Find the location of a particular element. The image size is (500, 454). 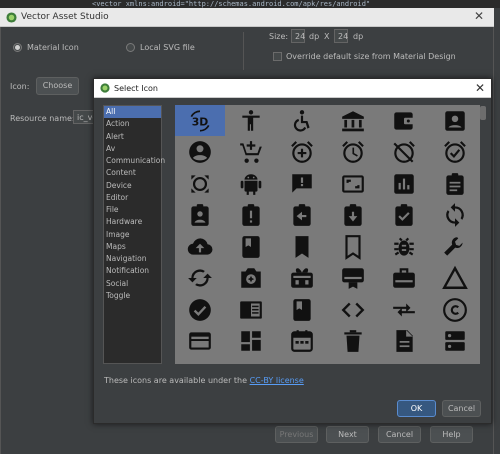

category-item-maps: Maps is located at coordinates (132, 247).